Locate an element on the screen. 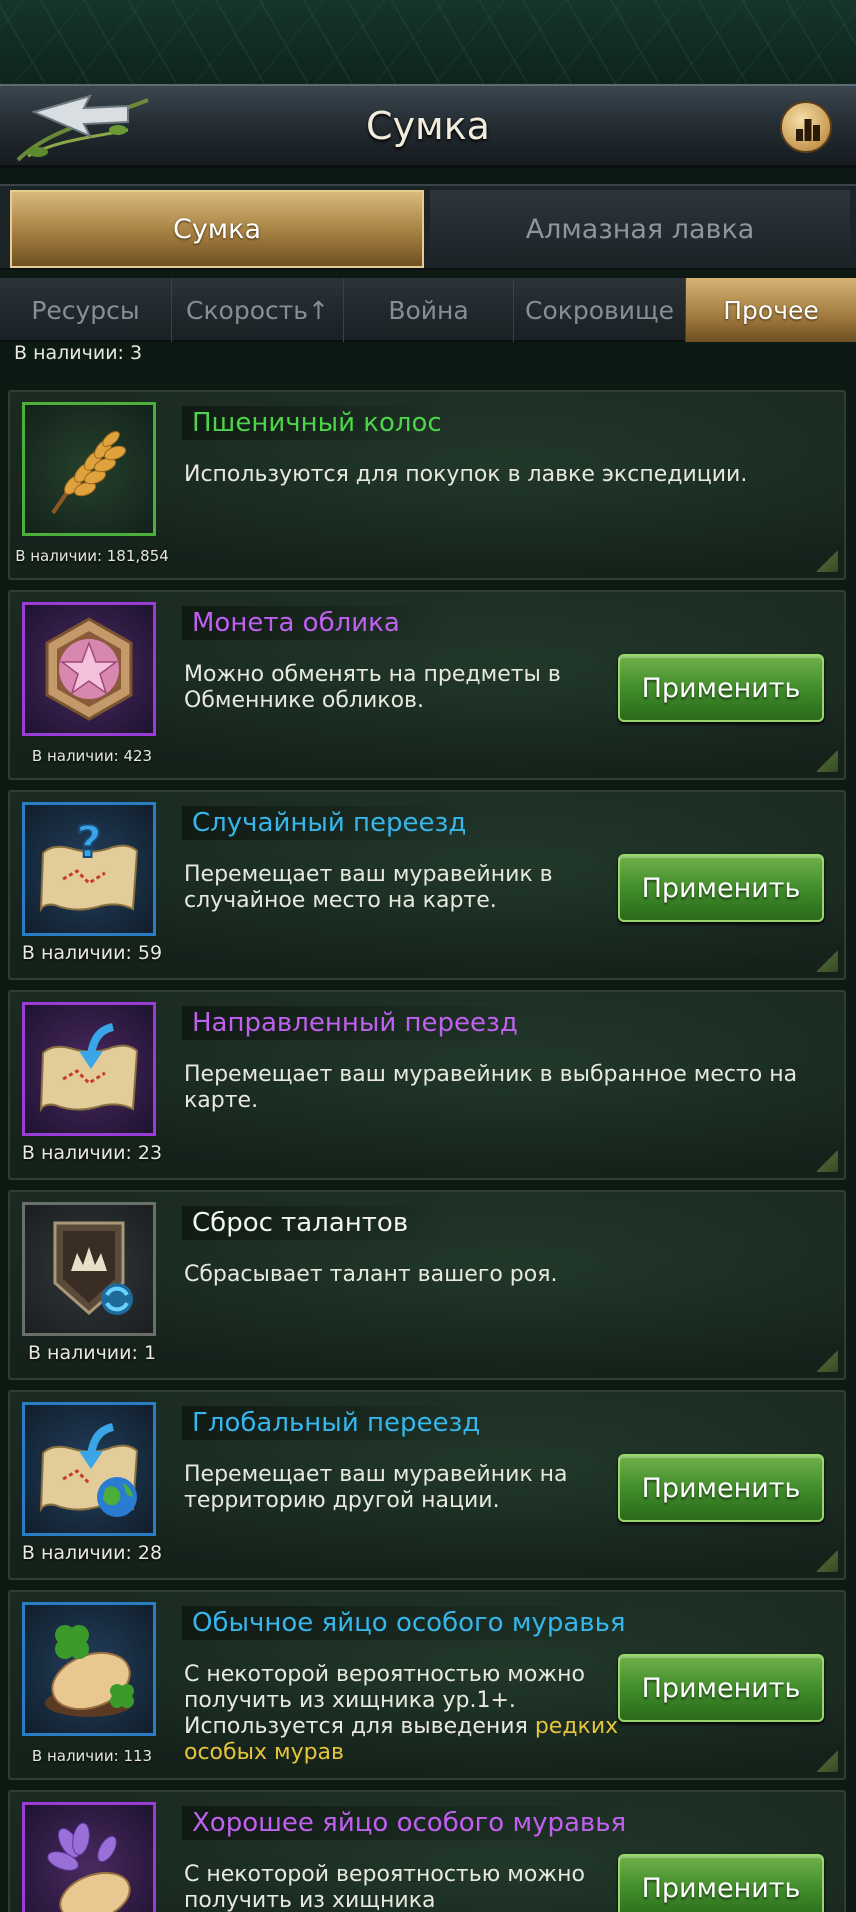  global-relocation-map-icon is located at coordinates (89, 1470).